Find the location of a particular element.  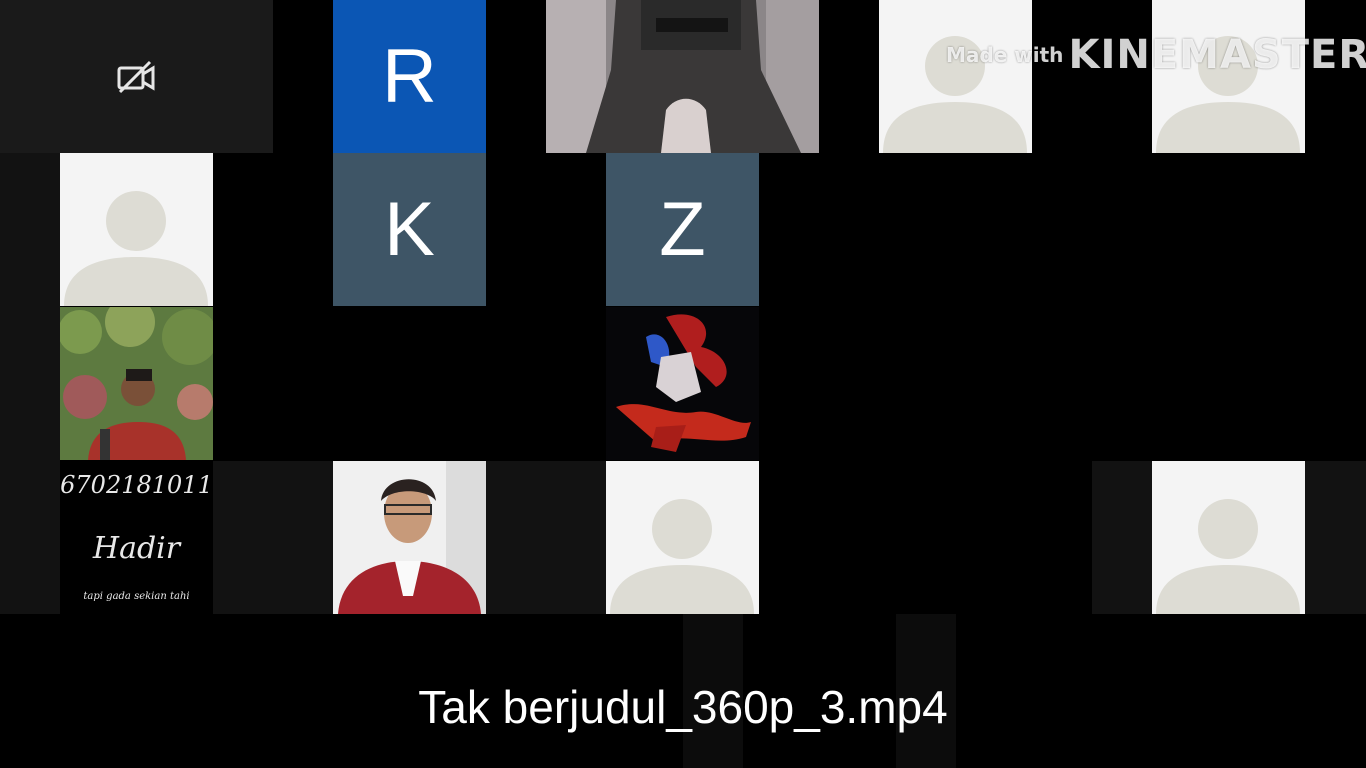

participant-tile-initial-r: R is located at coordinates (409, 76).